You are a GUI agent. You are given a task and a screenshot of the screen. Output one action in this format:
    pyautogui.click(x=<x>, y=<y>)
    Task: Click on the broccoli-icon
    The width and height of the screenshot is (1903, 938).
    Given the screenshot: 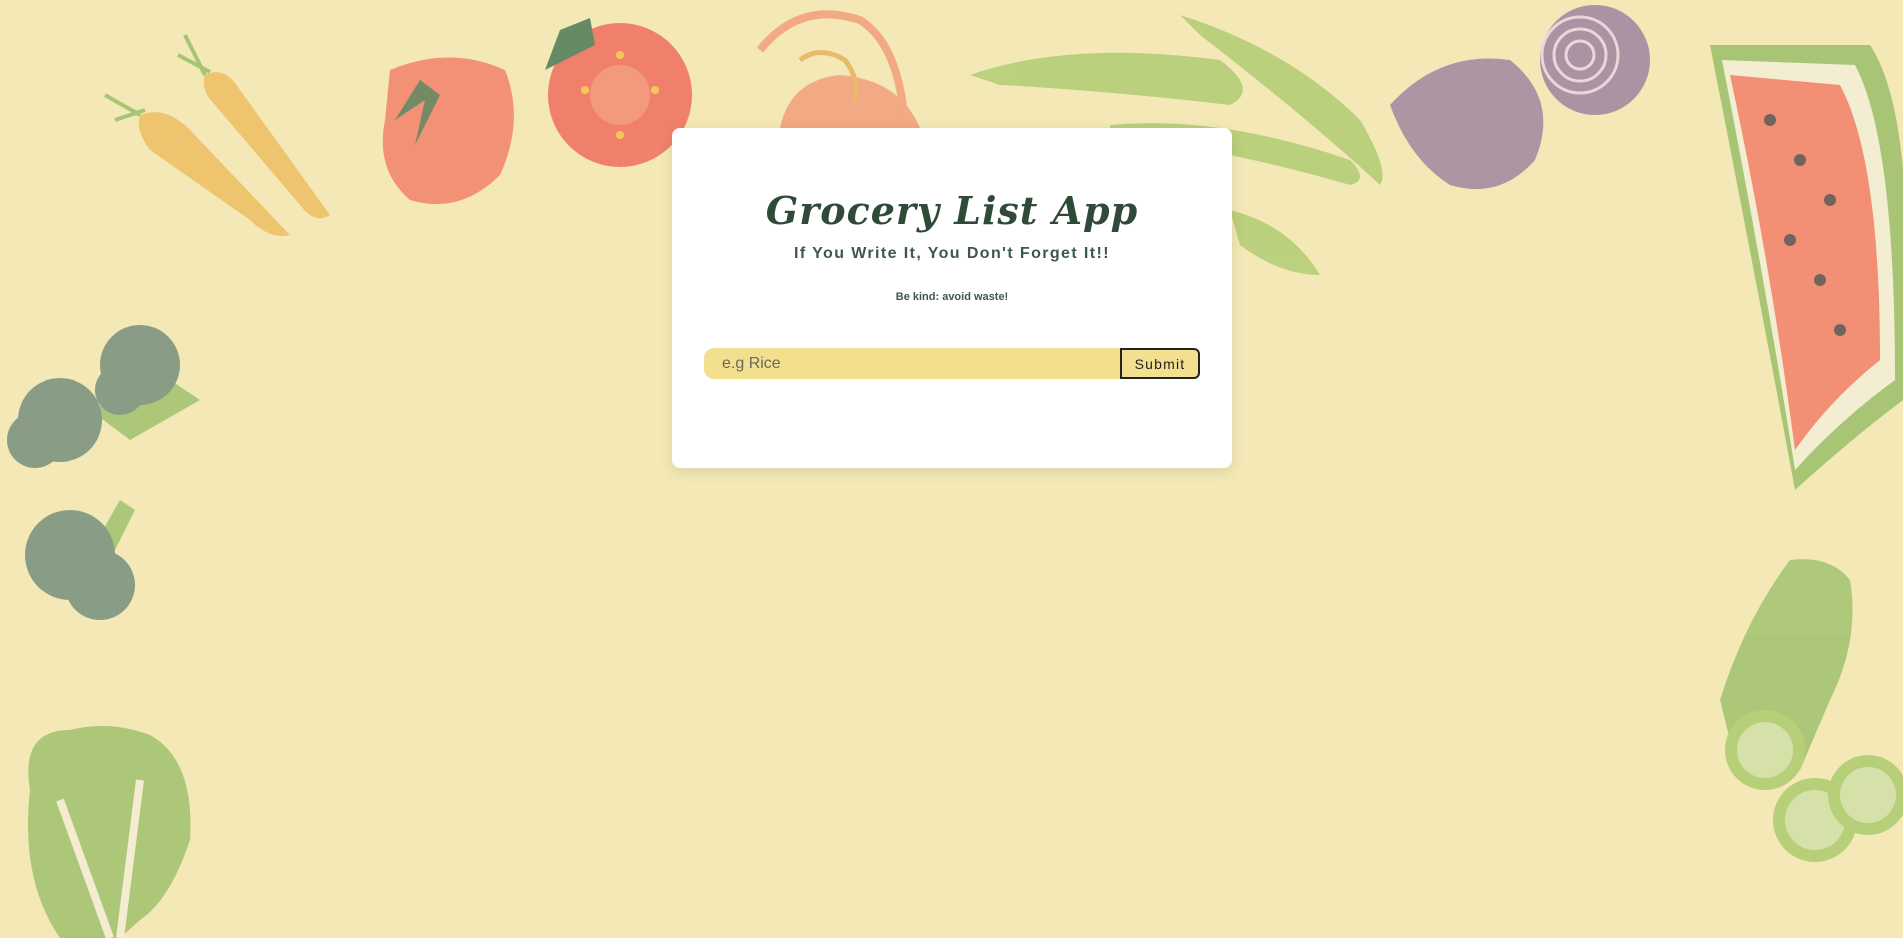 What is the action you would take?
    pyautogui.click(x=103, y=472)
    